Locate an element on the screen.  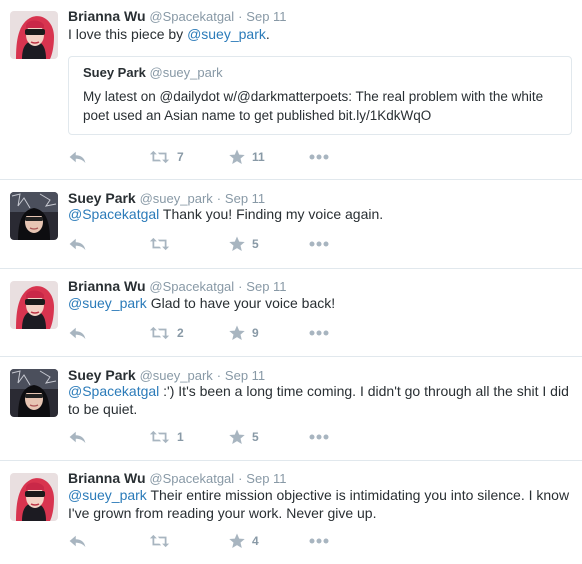
like-count: 9 is located at coordinates (255, 333).